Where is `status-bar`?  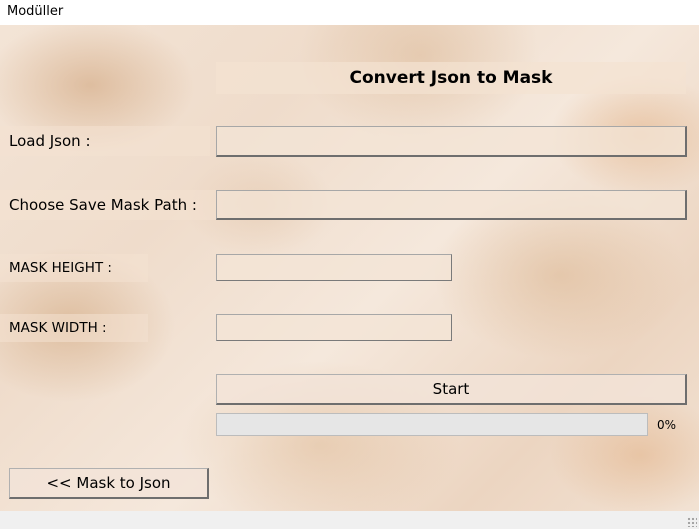
status-bar is located at coordinates (349, 520).